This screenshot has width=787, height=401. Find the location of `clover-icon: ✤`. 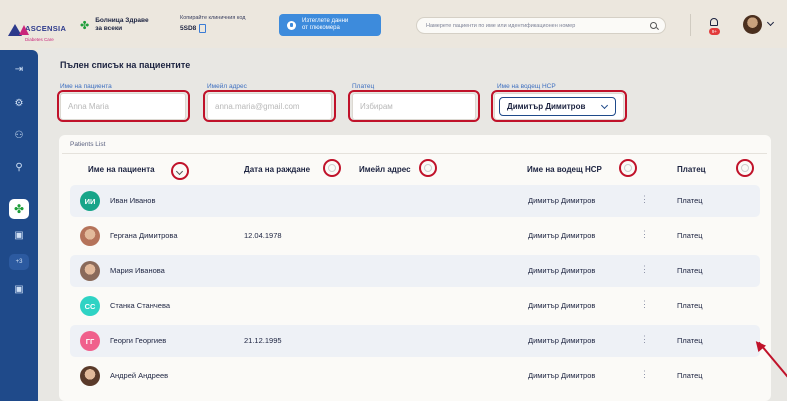

clover-icon: ✤ is located at coordinates (85, 25).